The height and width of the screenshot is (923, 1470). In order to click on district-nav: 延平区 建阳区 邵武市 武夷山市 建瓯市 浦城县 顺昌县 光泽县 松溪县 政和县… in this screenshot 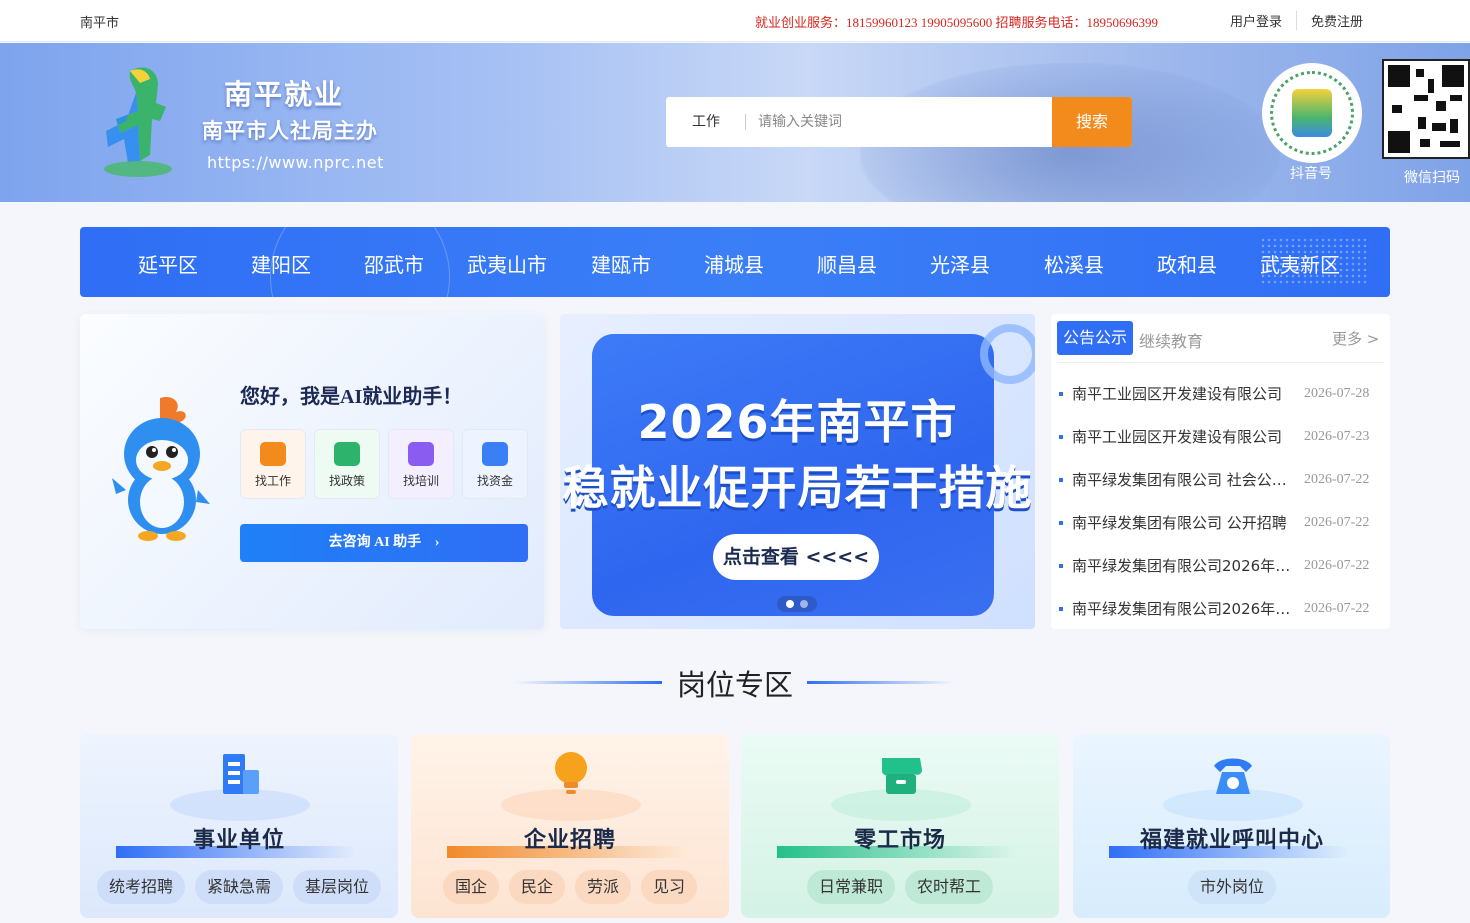, I will do `click(735, 262)`.